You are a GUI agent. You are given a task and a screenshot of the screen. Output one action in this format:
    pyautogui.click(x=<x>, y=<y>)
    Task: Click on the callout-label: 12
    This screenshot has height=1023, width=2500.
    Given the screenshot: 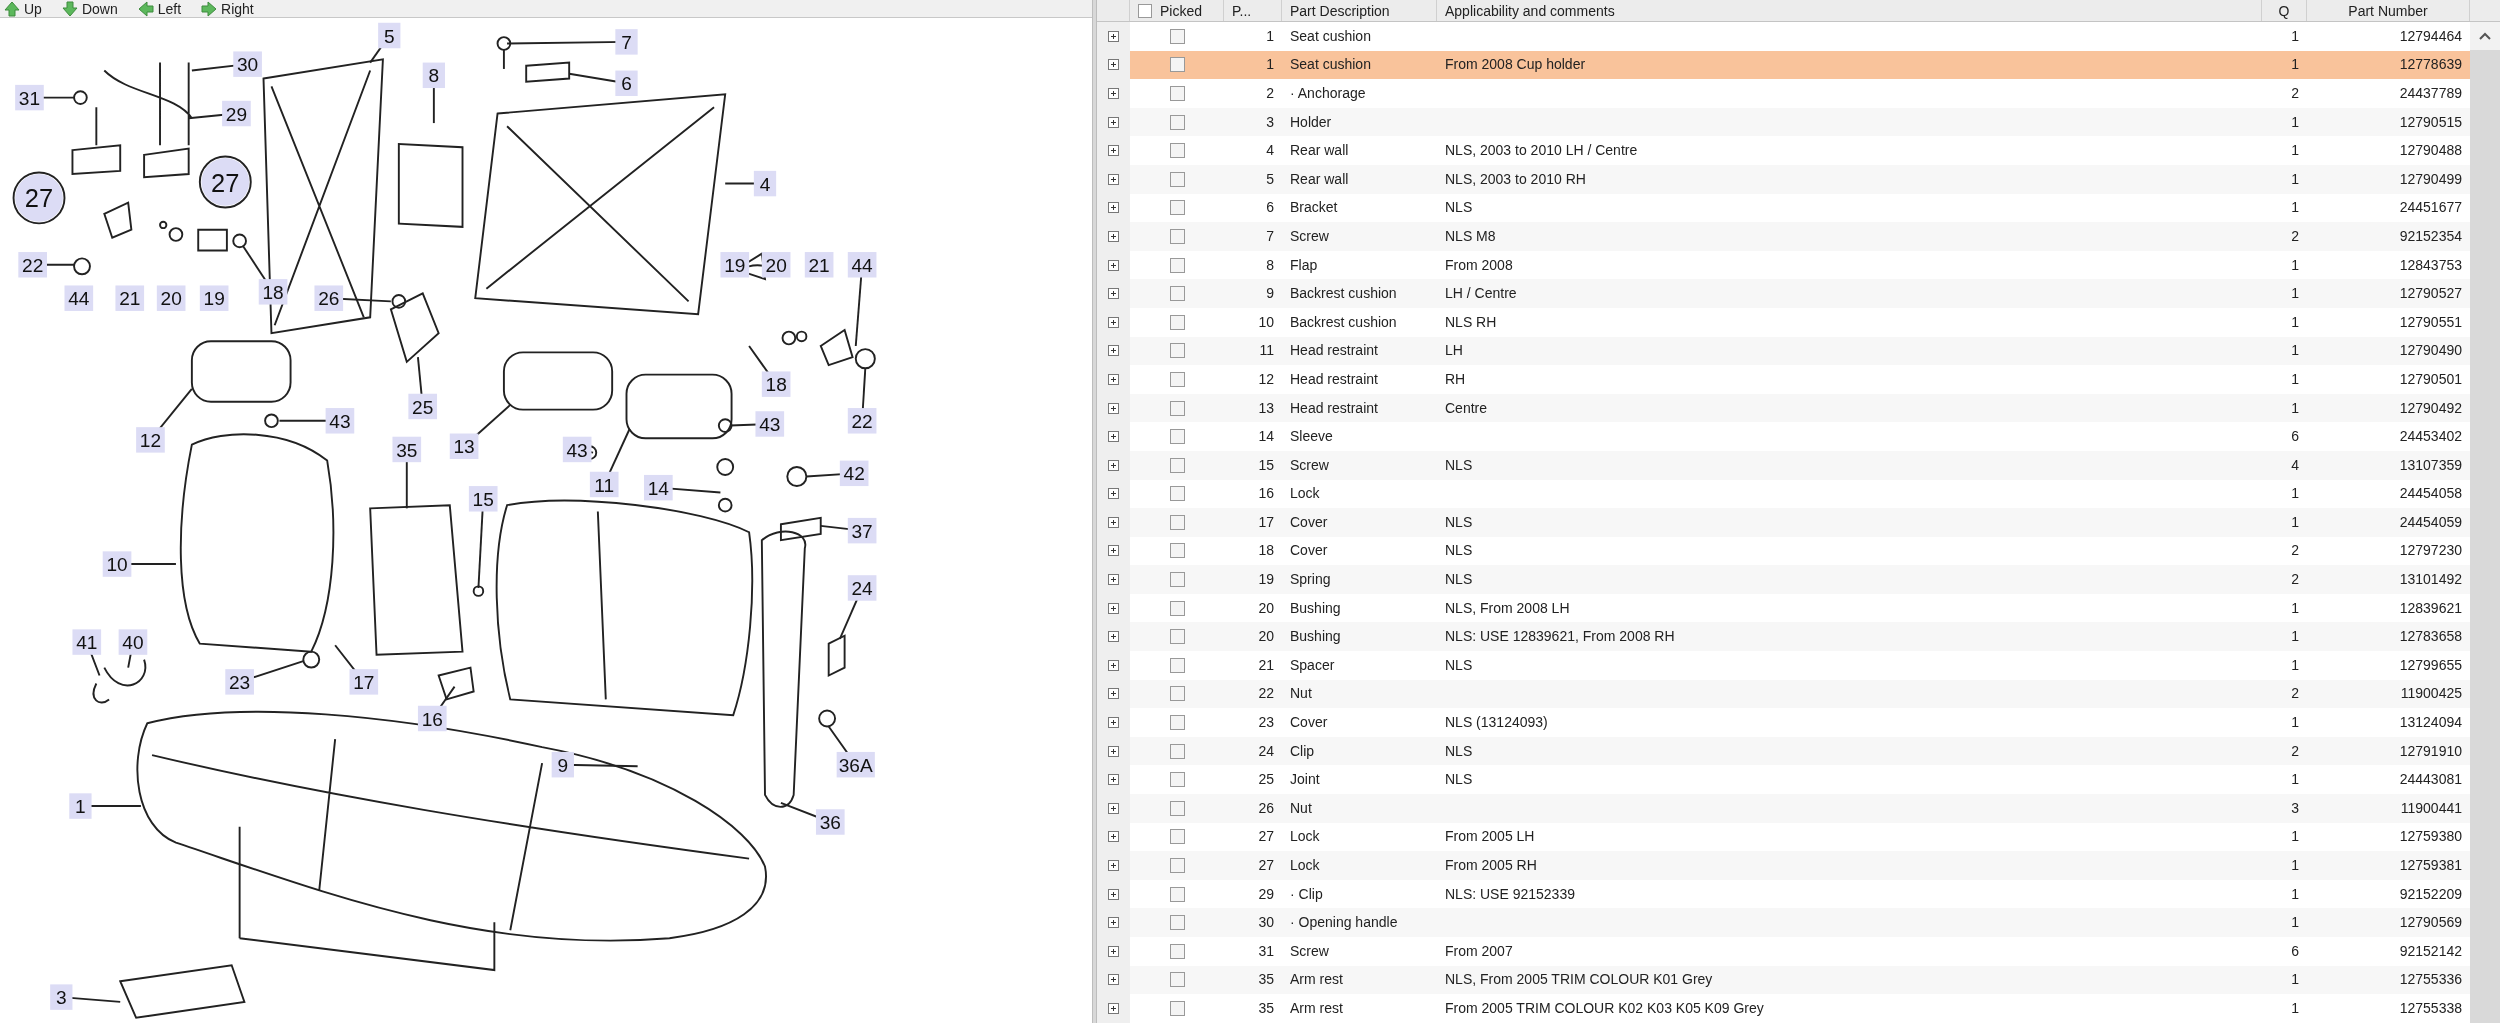 What is the action you would take?
    pyautogui.click(x=150, y=440)
    